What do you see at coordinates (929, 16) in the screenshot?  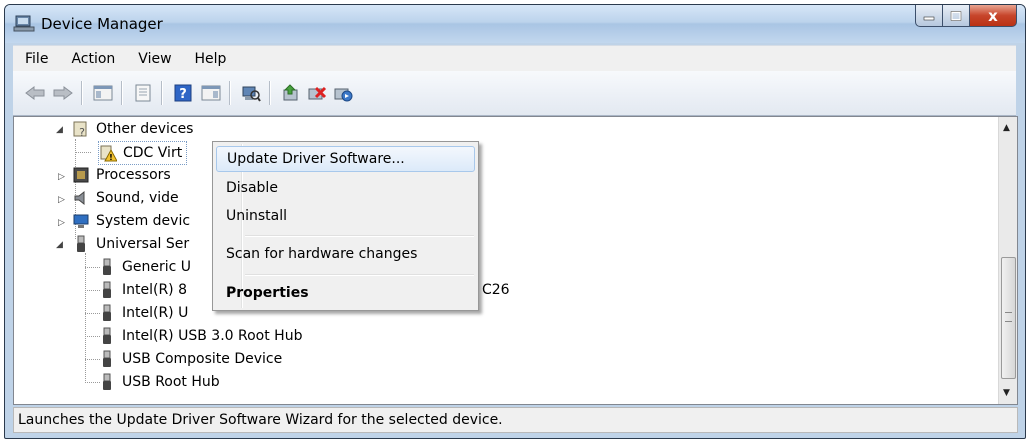 I see `minimize-button` at bounding box center [929, 16].